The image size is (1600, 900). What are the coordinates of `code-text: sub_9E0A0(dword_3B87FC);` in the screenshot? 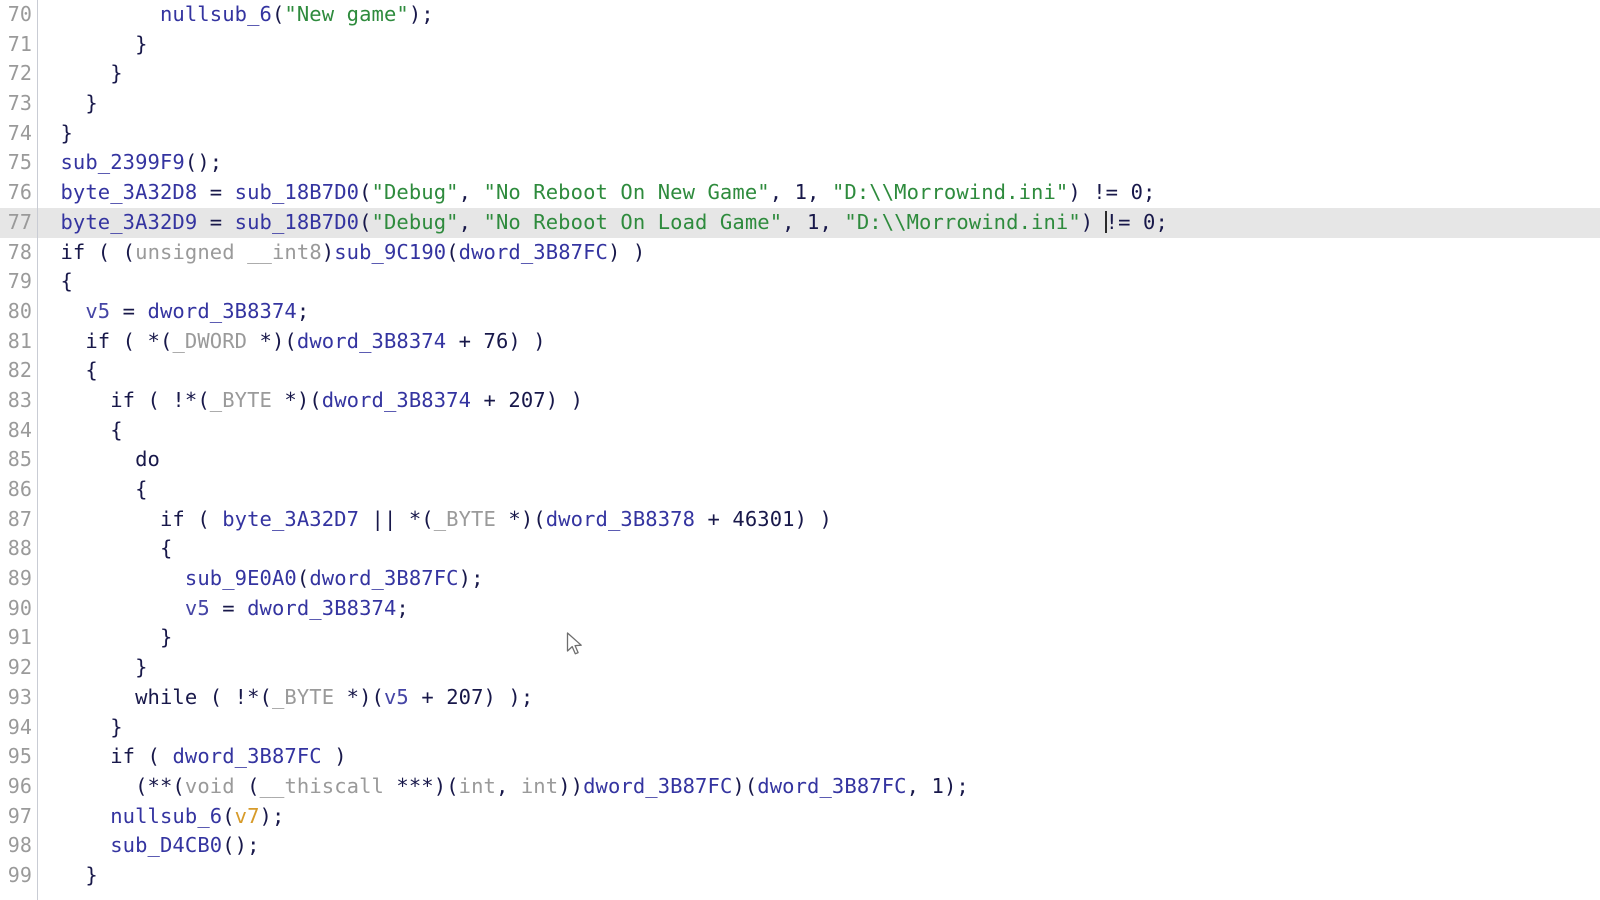 It's located at (266, 579).